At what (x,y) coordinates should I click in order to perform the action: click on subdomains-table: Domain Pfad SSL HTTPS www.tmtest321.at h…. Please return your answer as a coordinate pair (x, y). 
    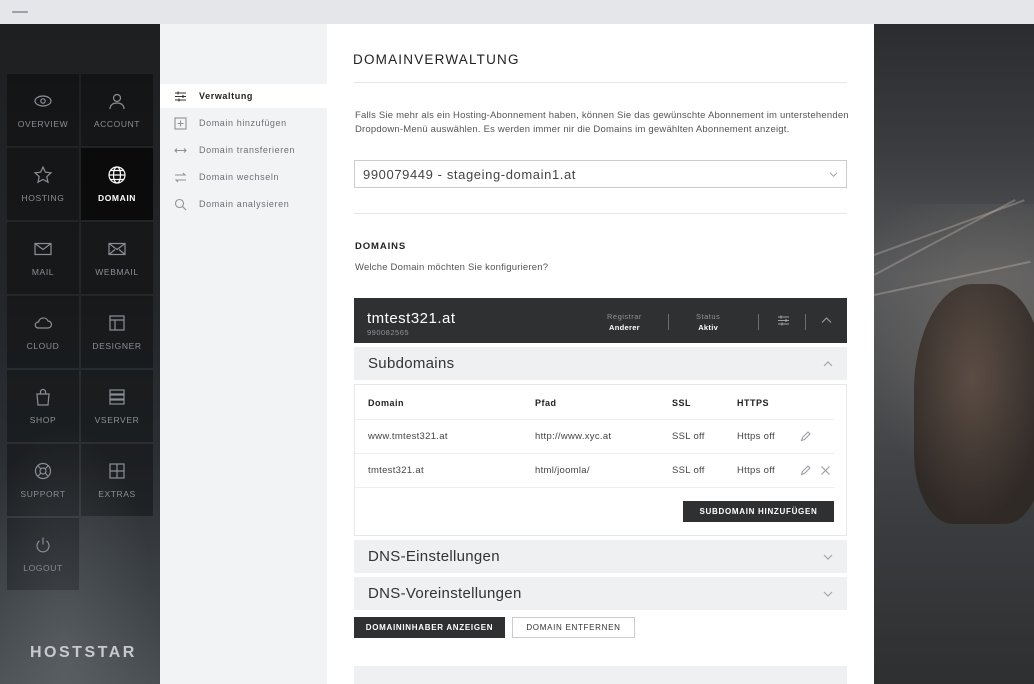
    Looking at the image, I should click on (600, 460).